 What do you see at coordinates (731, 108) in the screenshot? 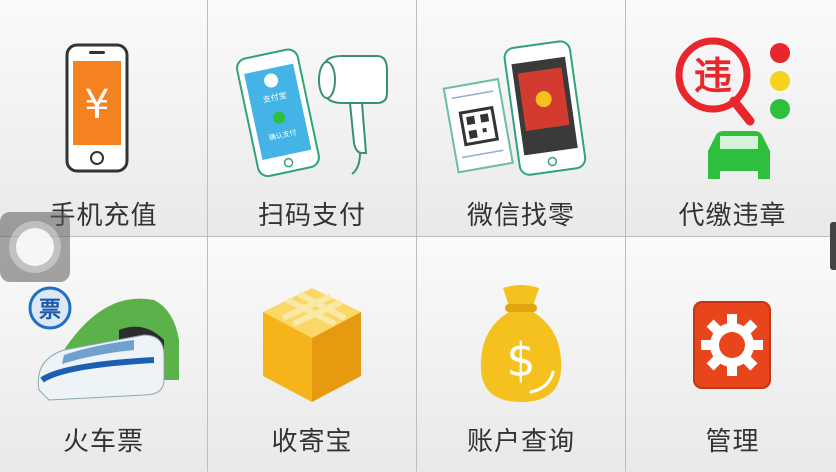
I see `traffic-violation-icon: 违` at bounding box center [731, 108].